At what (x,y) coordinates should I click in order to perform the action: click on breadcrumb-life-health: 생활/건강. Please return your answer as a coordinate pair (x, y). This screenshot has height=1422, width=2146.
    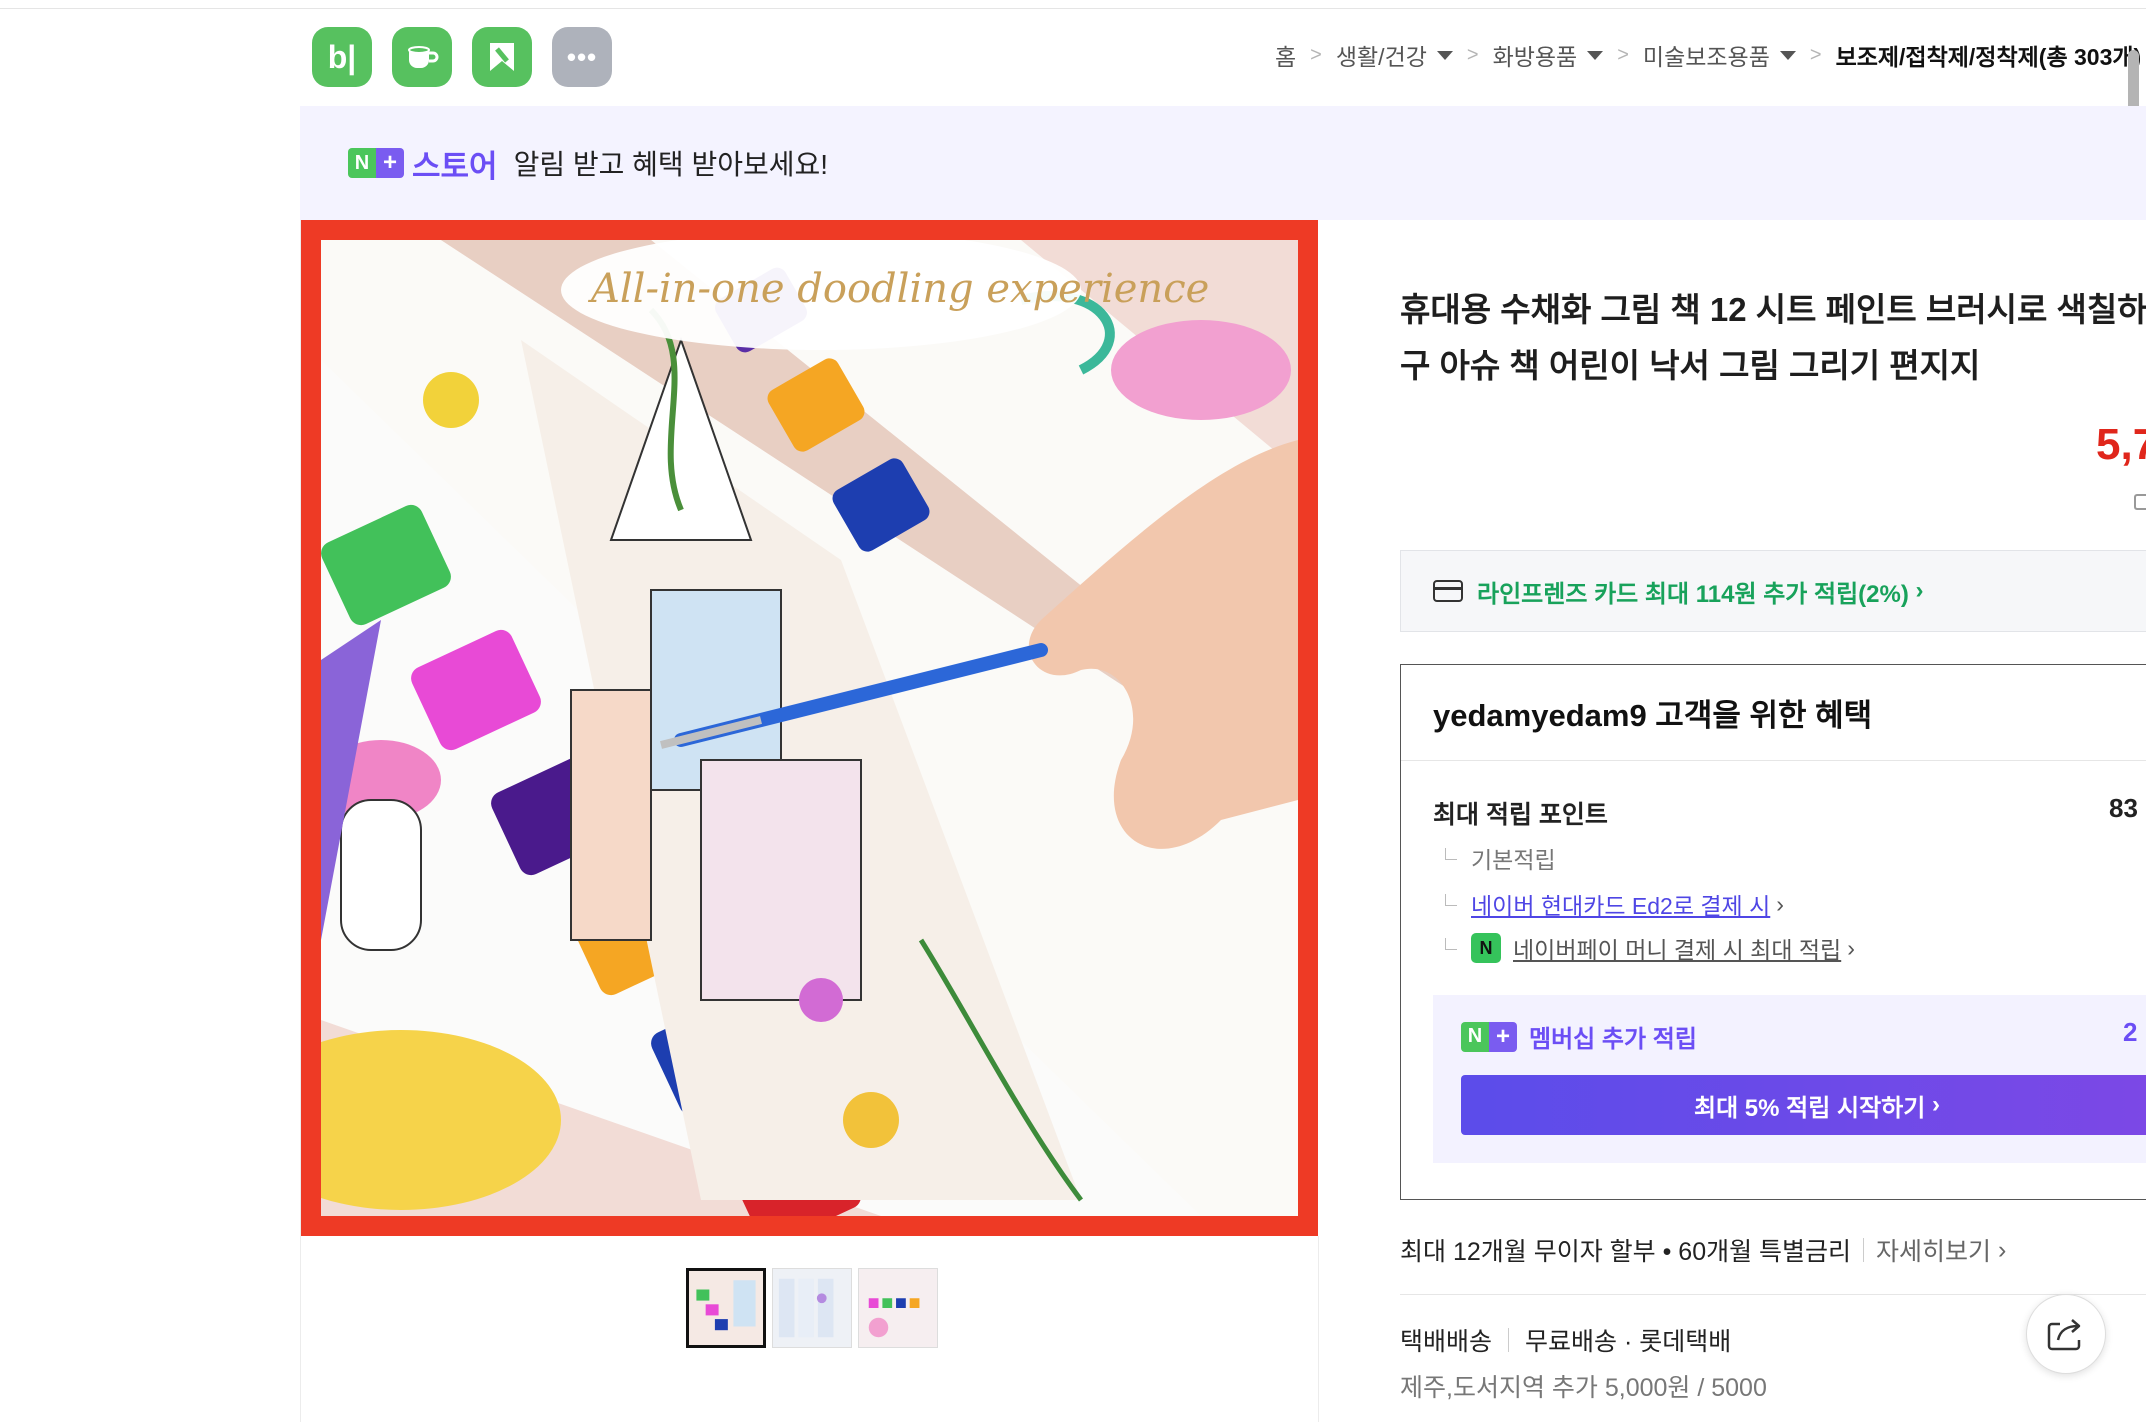
    Looking at the image, I should click on (1381, 55).